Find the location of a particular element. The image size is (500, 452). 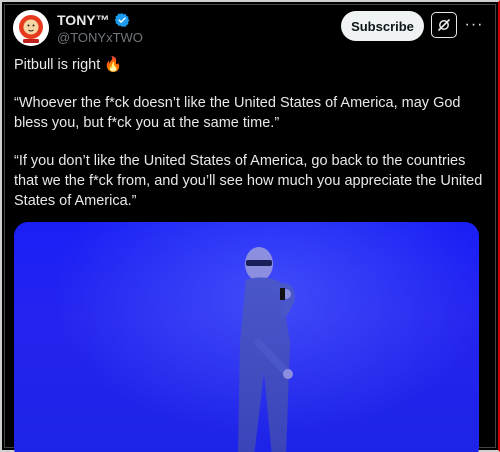

author-handle: @TONYxTWO is located at coordinates (100, 37).